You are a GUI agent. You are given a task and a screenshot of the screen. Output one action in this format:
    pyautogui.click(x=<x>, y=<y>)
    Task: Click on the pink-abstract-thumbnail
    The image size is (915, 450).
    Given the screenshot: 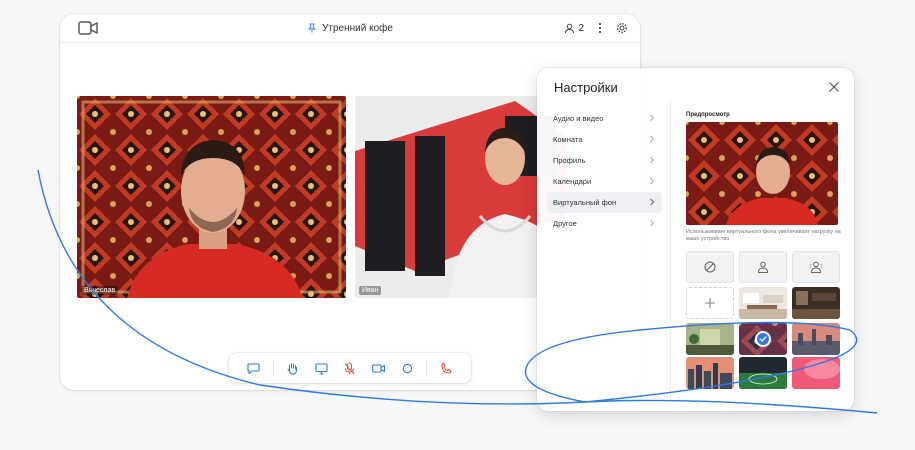 What is the action you would take?
    pyautogui.click(x=816, y=373)
    